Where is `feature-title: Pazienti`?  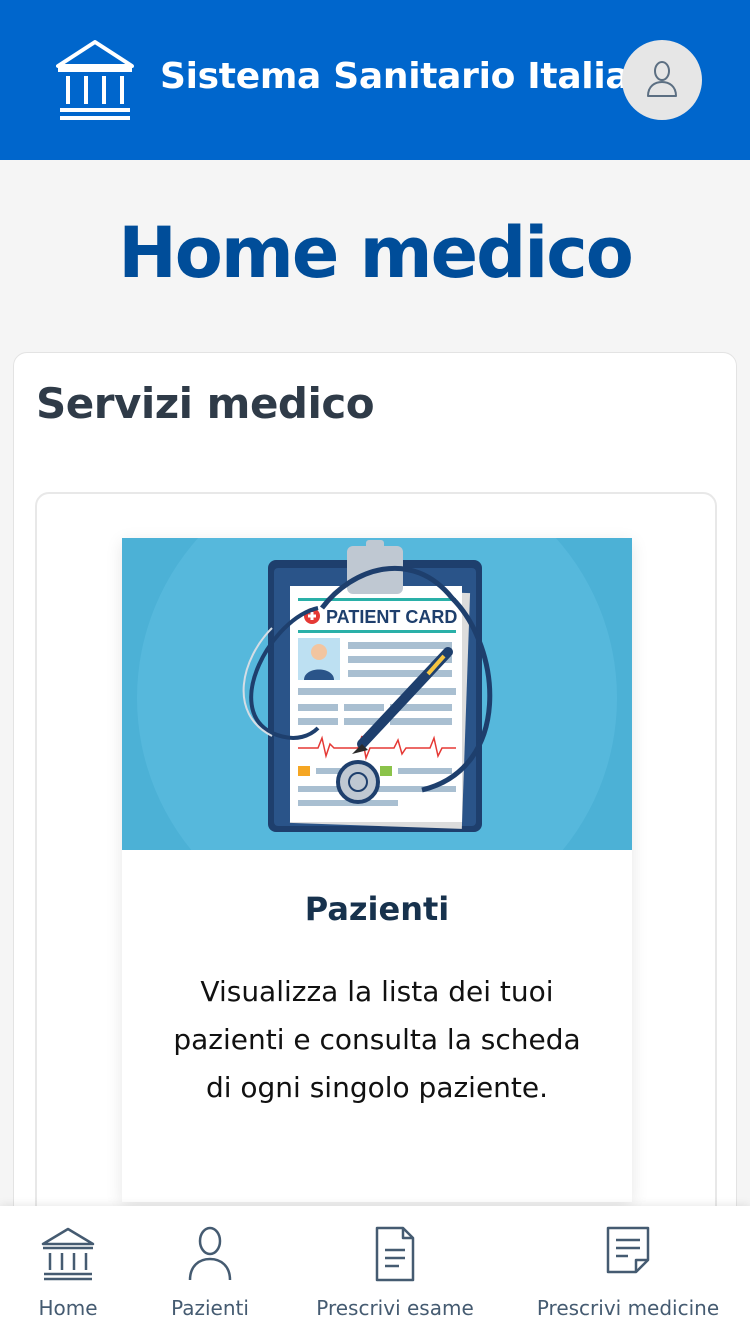
feature-title: Pazienti is located at coordinates (377, 909).